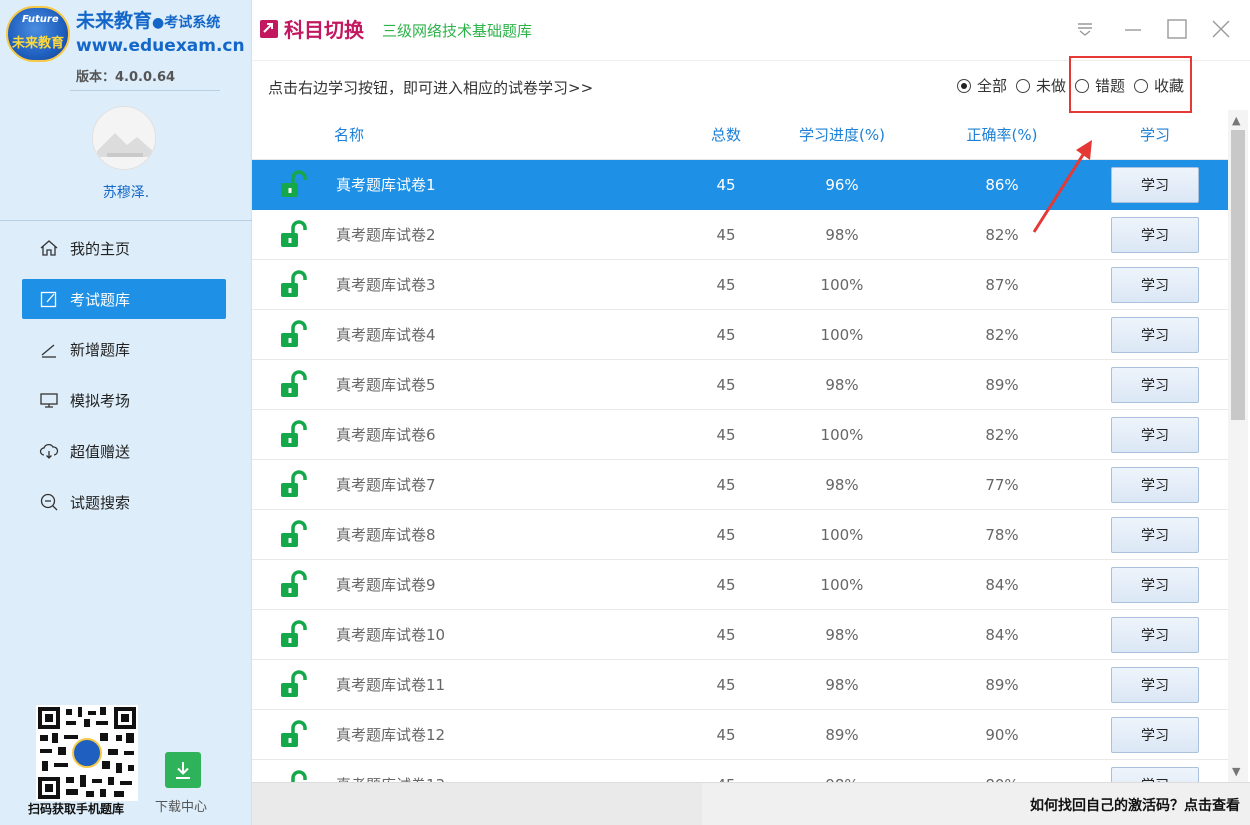 The height and width of the screenshot is (825, 1250). I want to click on nav-item-exam-bank: 考试题库, so click(124, 299).